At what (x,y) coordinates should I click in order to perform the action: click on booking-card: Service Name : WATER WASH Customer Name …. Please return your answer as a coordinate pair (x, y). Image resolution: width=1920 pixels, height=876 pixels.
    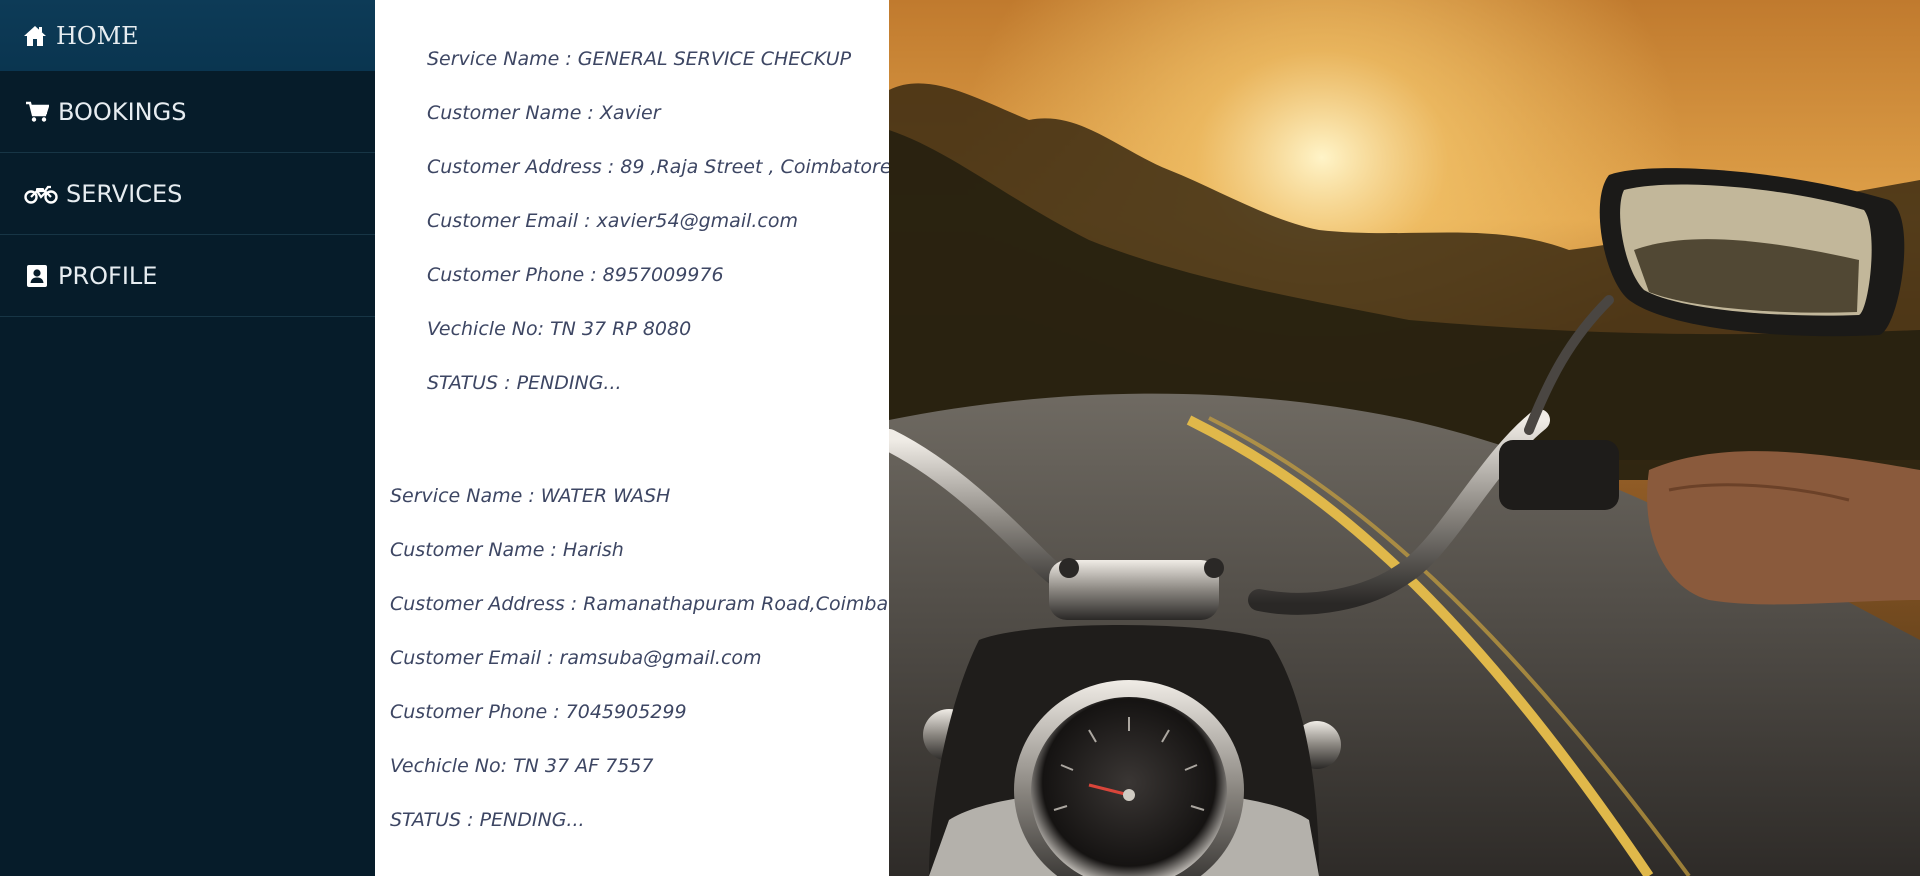
    Looking at the image, I should click on (658, 673).